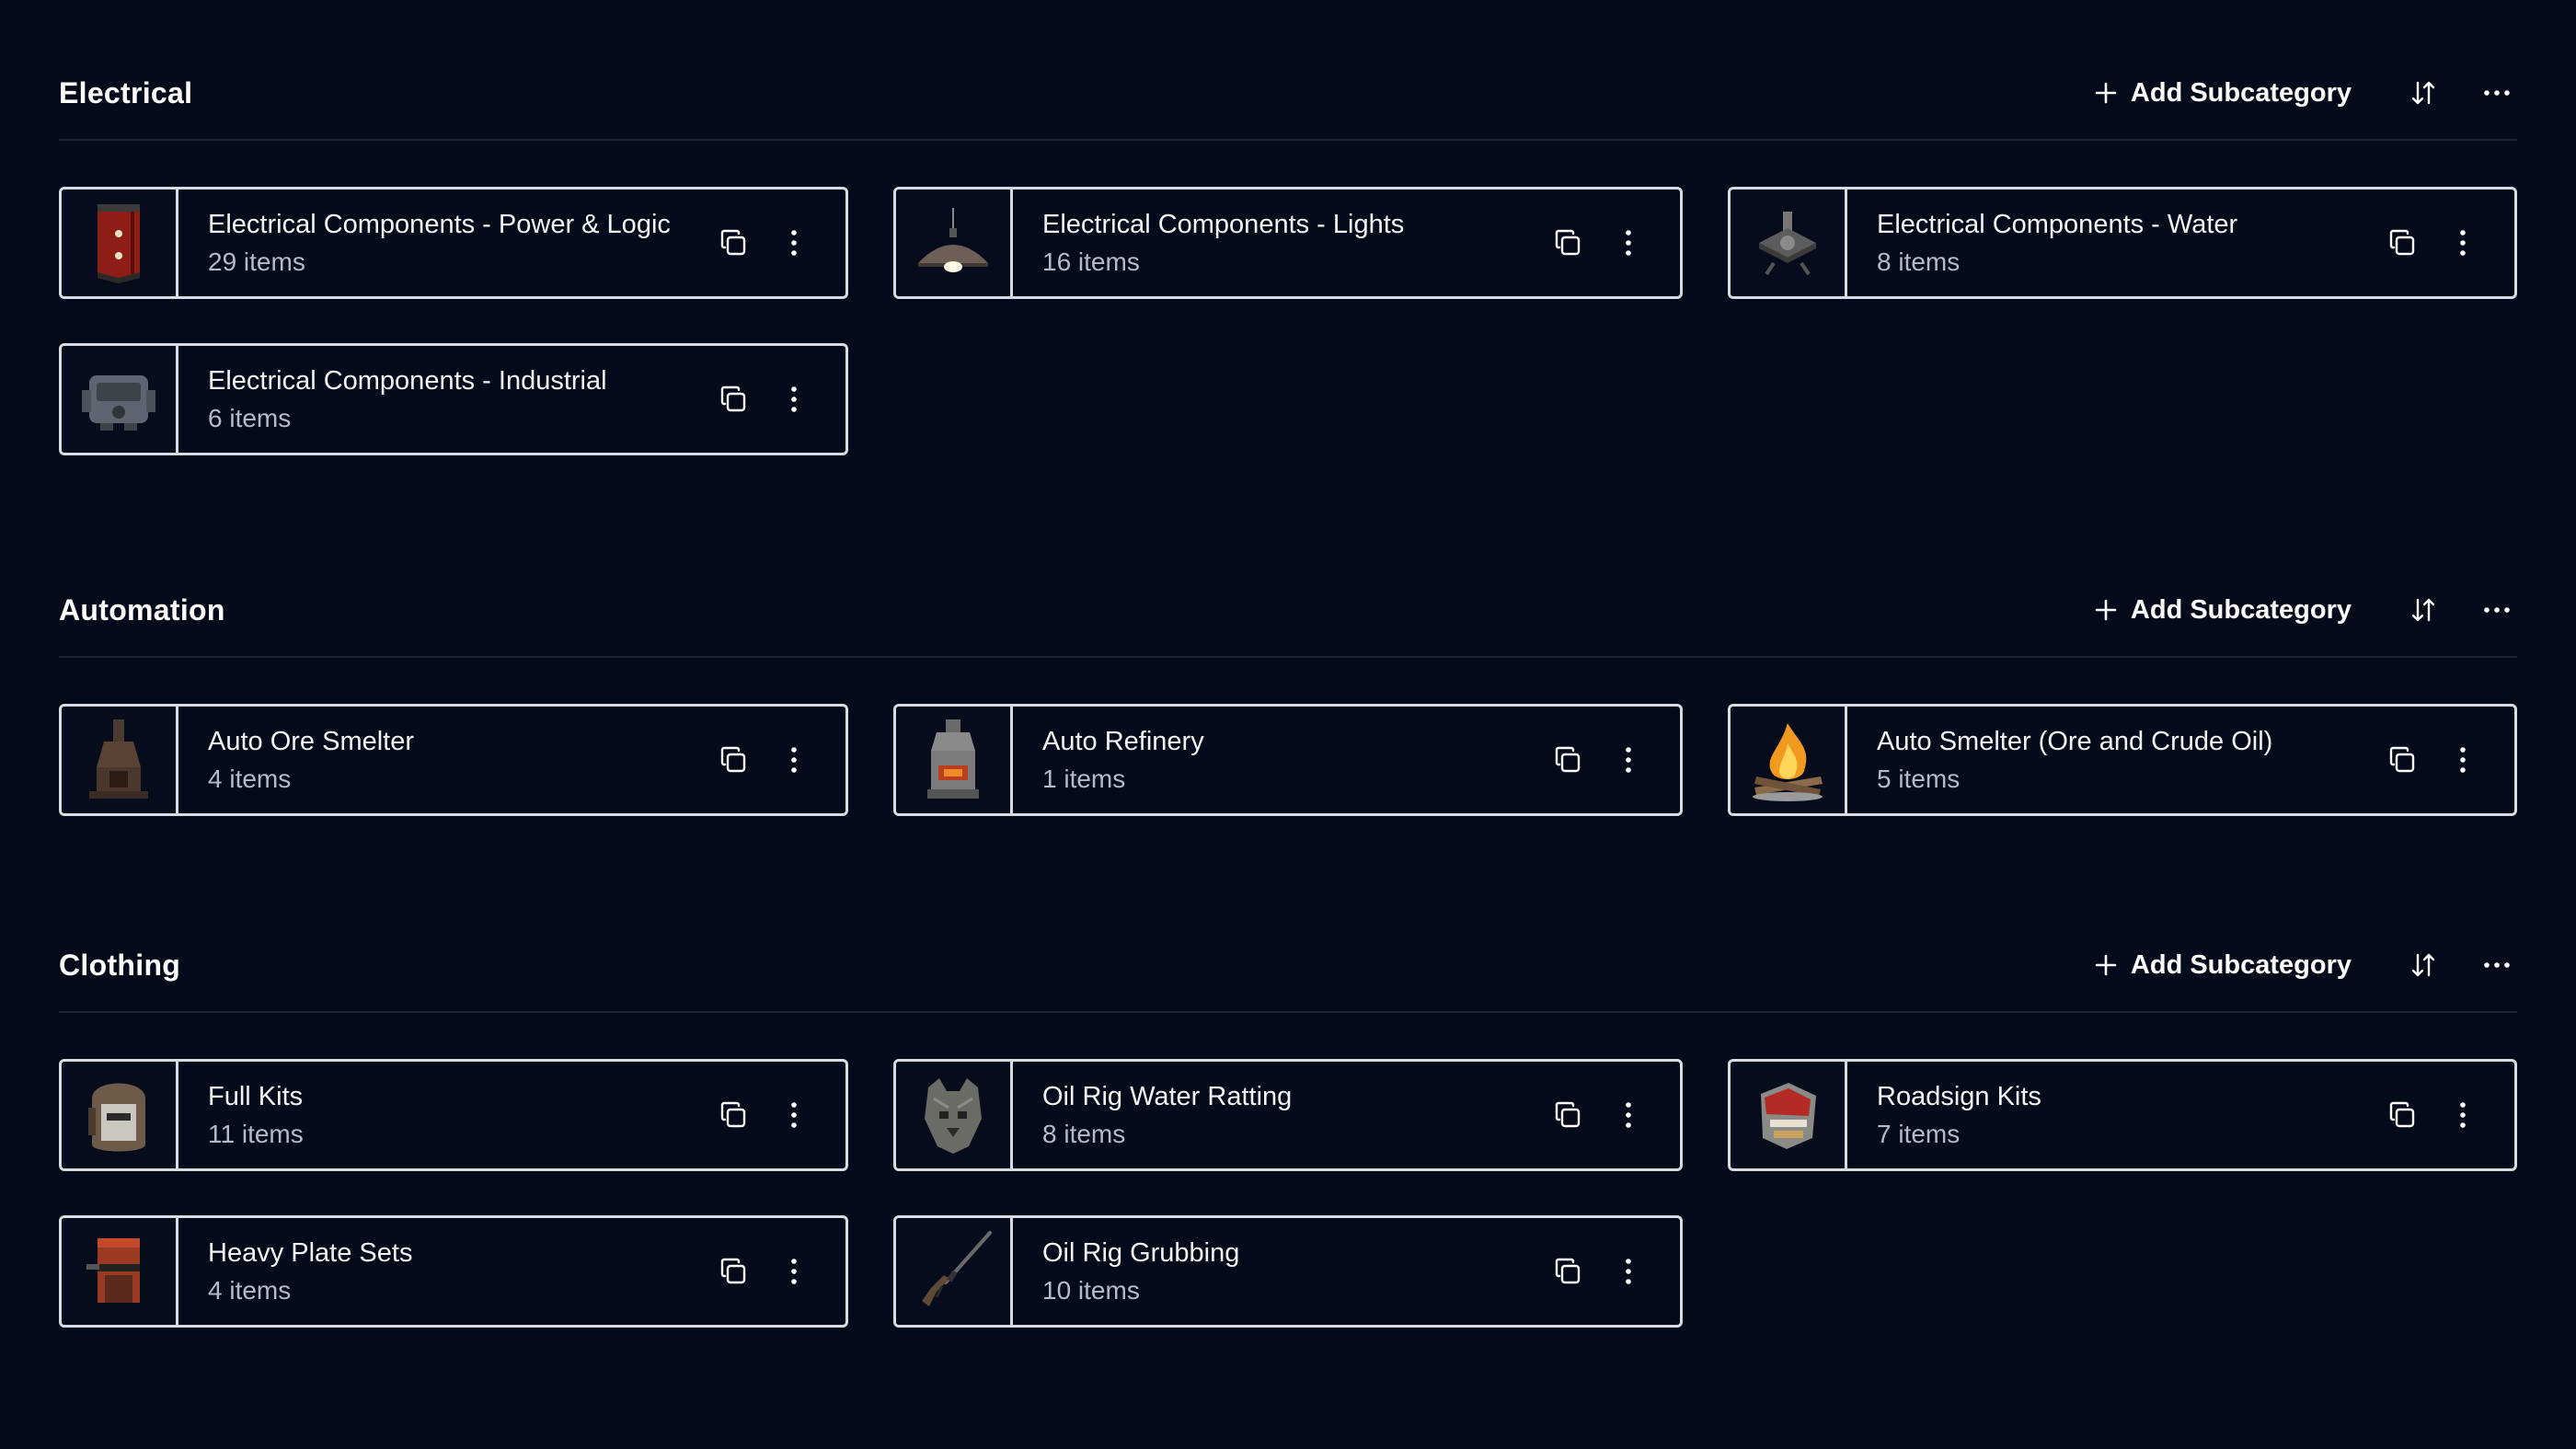  I want to click on section-title: Automation, so click(142, 609).